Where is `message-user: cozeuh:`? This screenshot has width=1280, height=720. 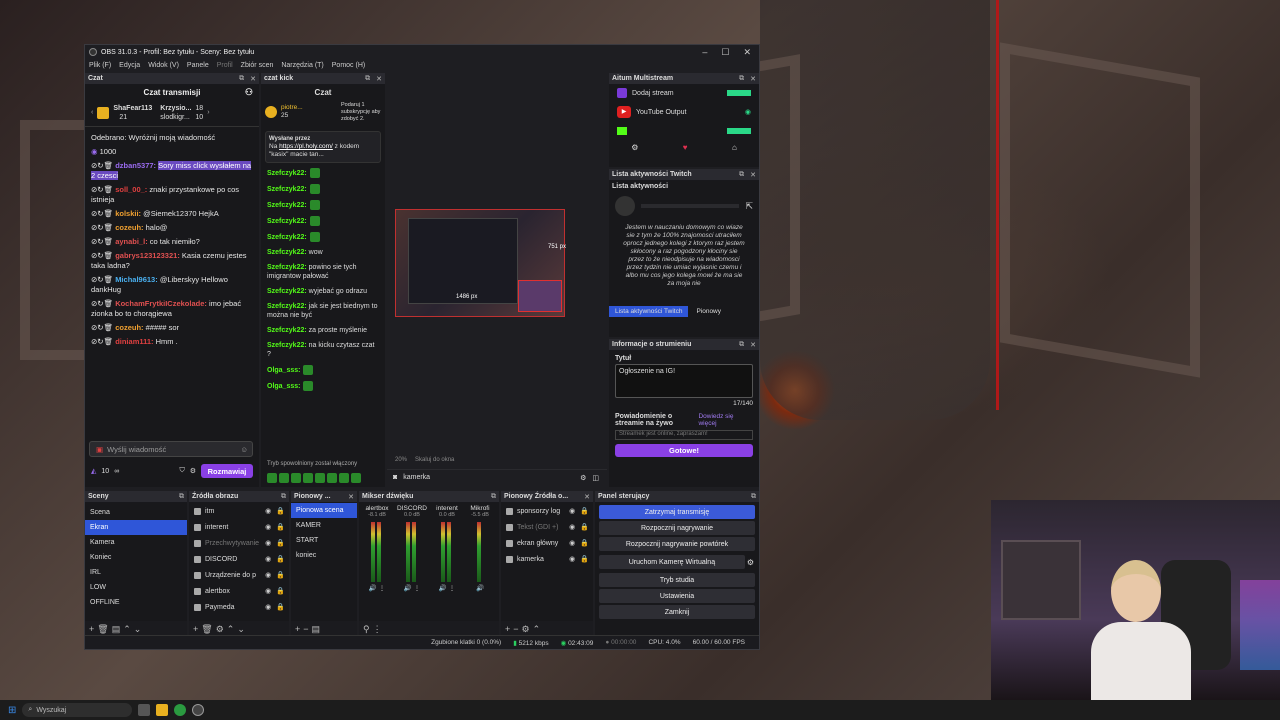
message-user: cozeuh: is located at coordinates (129, 227).